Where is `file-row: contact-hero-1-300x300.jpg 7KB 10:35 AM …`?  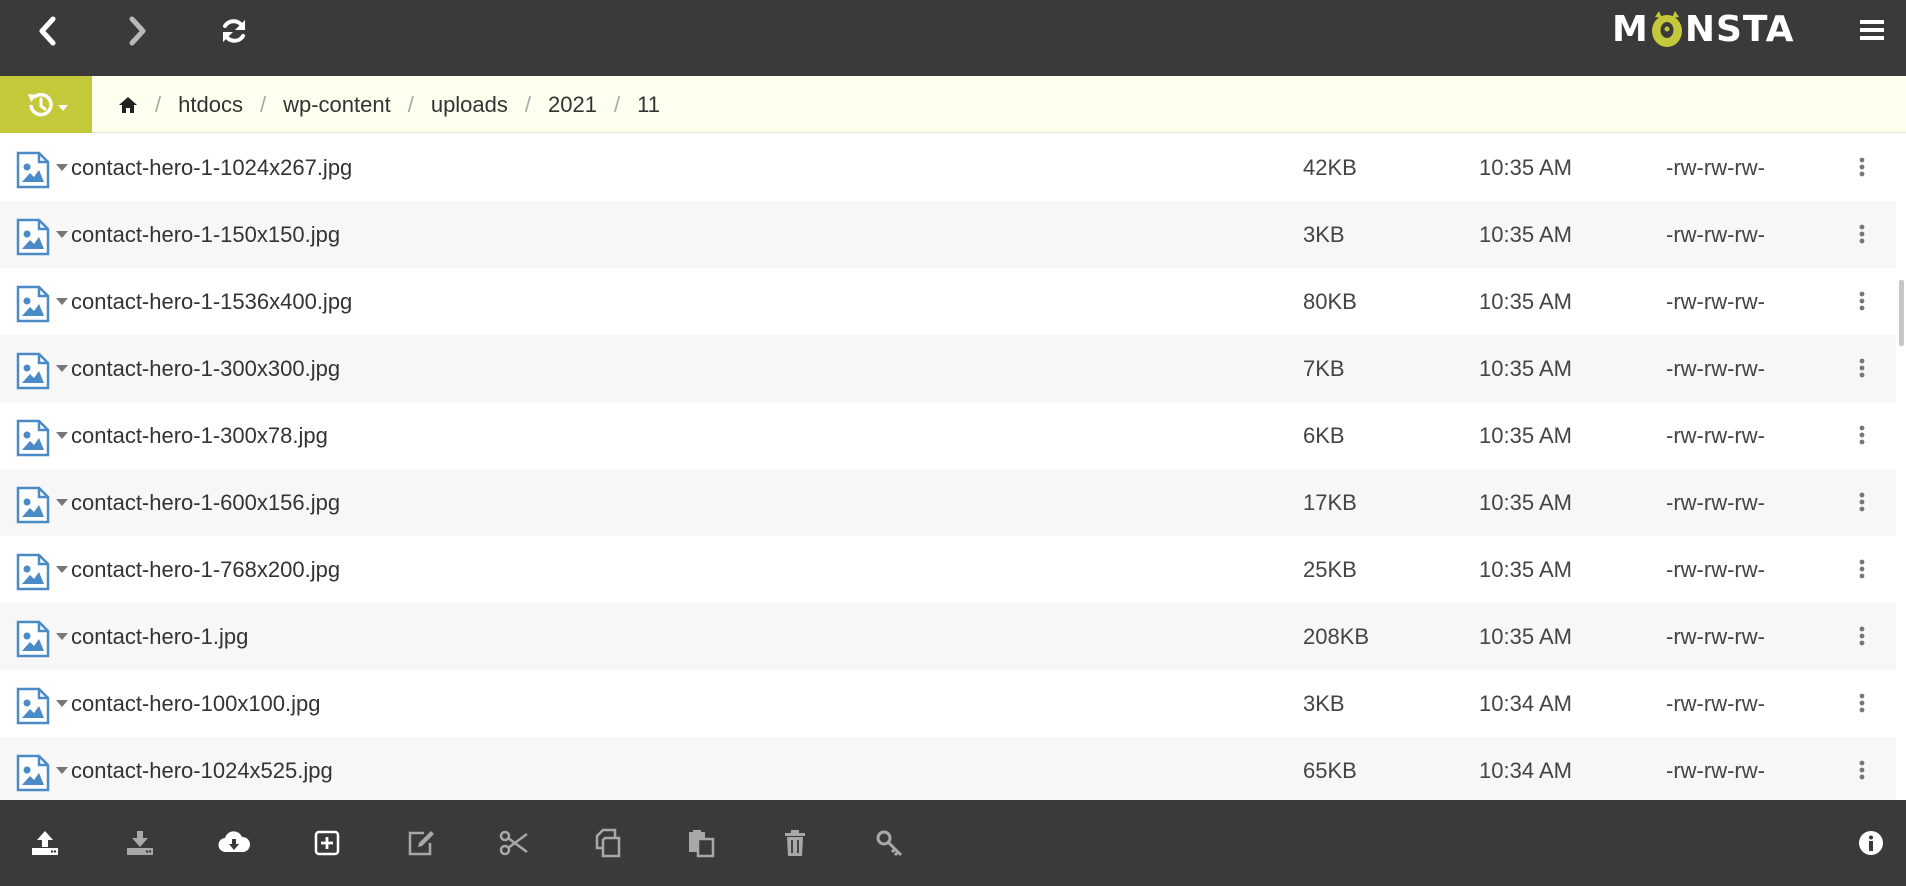 file-row: contact-hero-1-300x300.jpg 7KB 10:35 AM … is located at coordinates (948, 368).